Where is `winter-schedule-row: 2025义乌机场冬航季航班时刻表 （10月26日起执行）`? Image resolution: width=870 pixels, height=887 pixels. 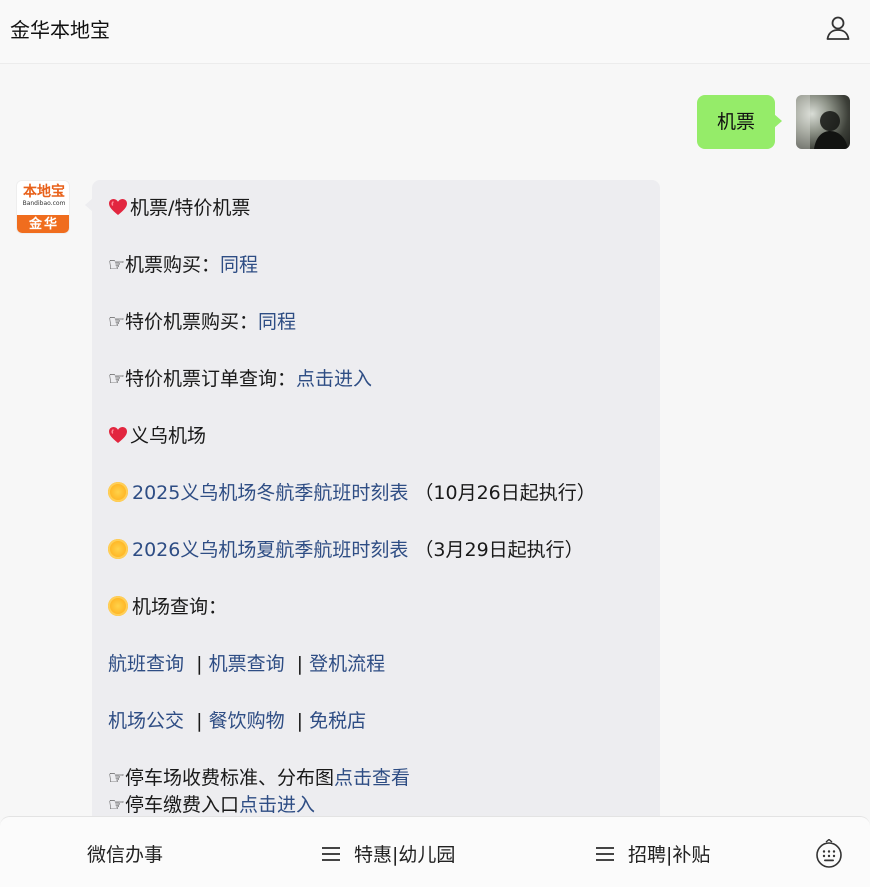
winter-schedule-row: 2025义乌机场冬航季航班时刻表 （10月26日起执行） is located at coordinates (352, 493).